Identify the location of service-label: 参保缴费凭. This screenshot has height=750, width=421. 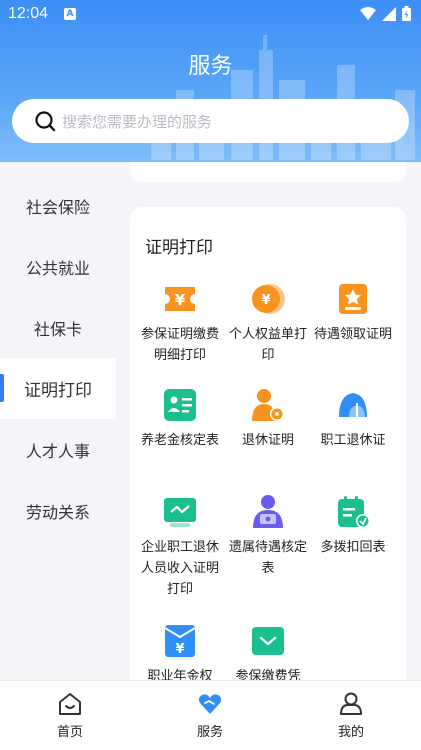
(268, 674).